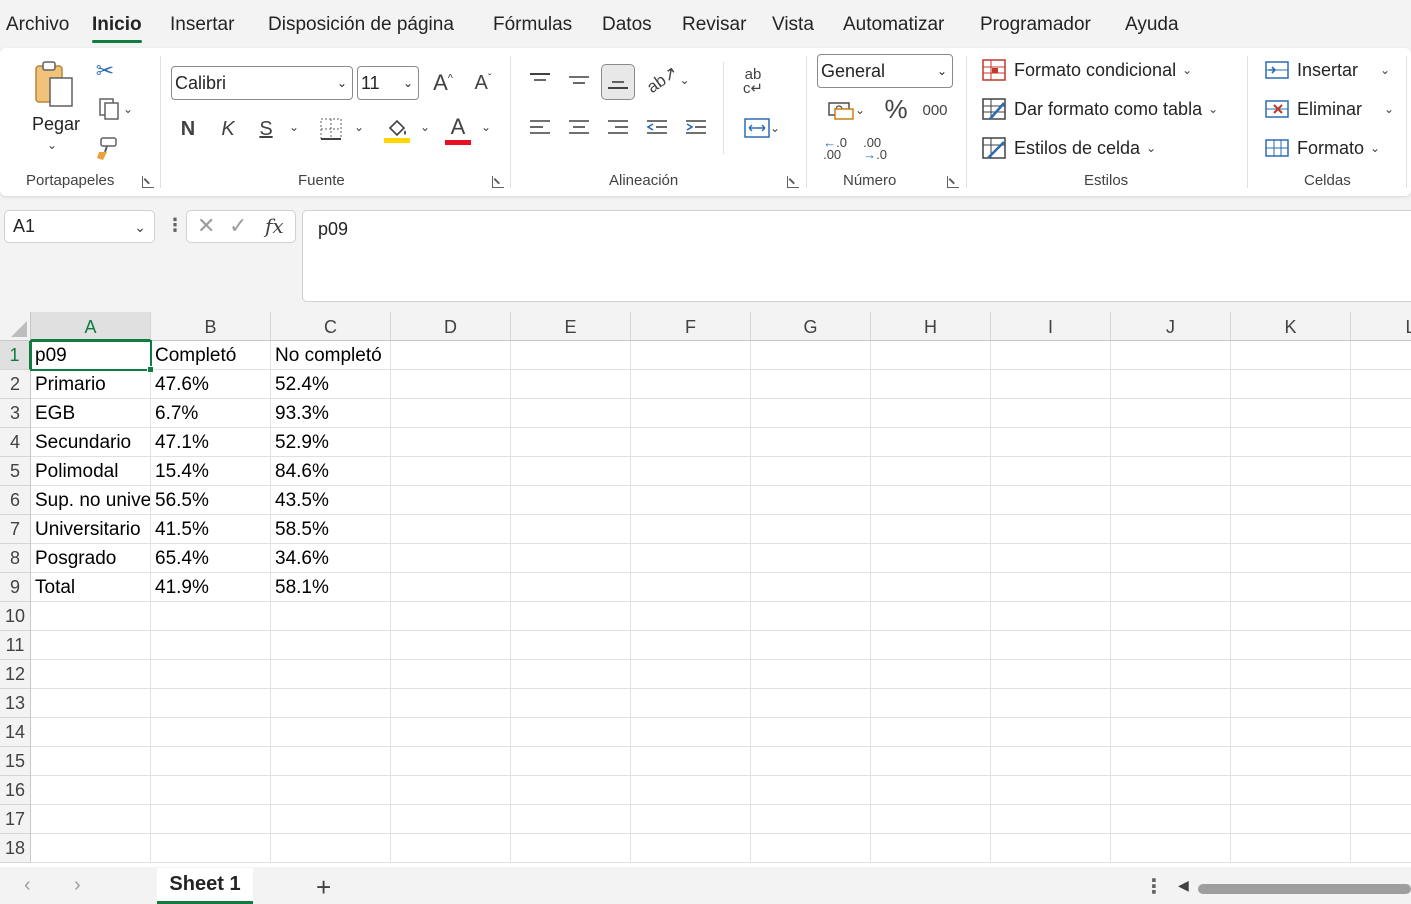 The width and height of the screenshot is (1411, 904). I want to click on cell: Secundario, so click(91, 442).